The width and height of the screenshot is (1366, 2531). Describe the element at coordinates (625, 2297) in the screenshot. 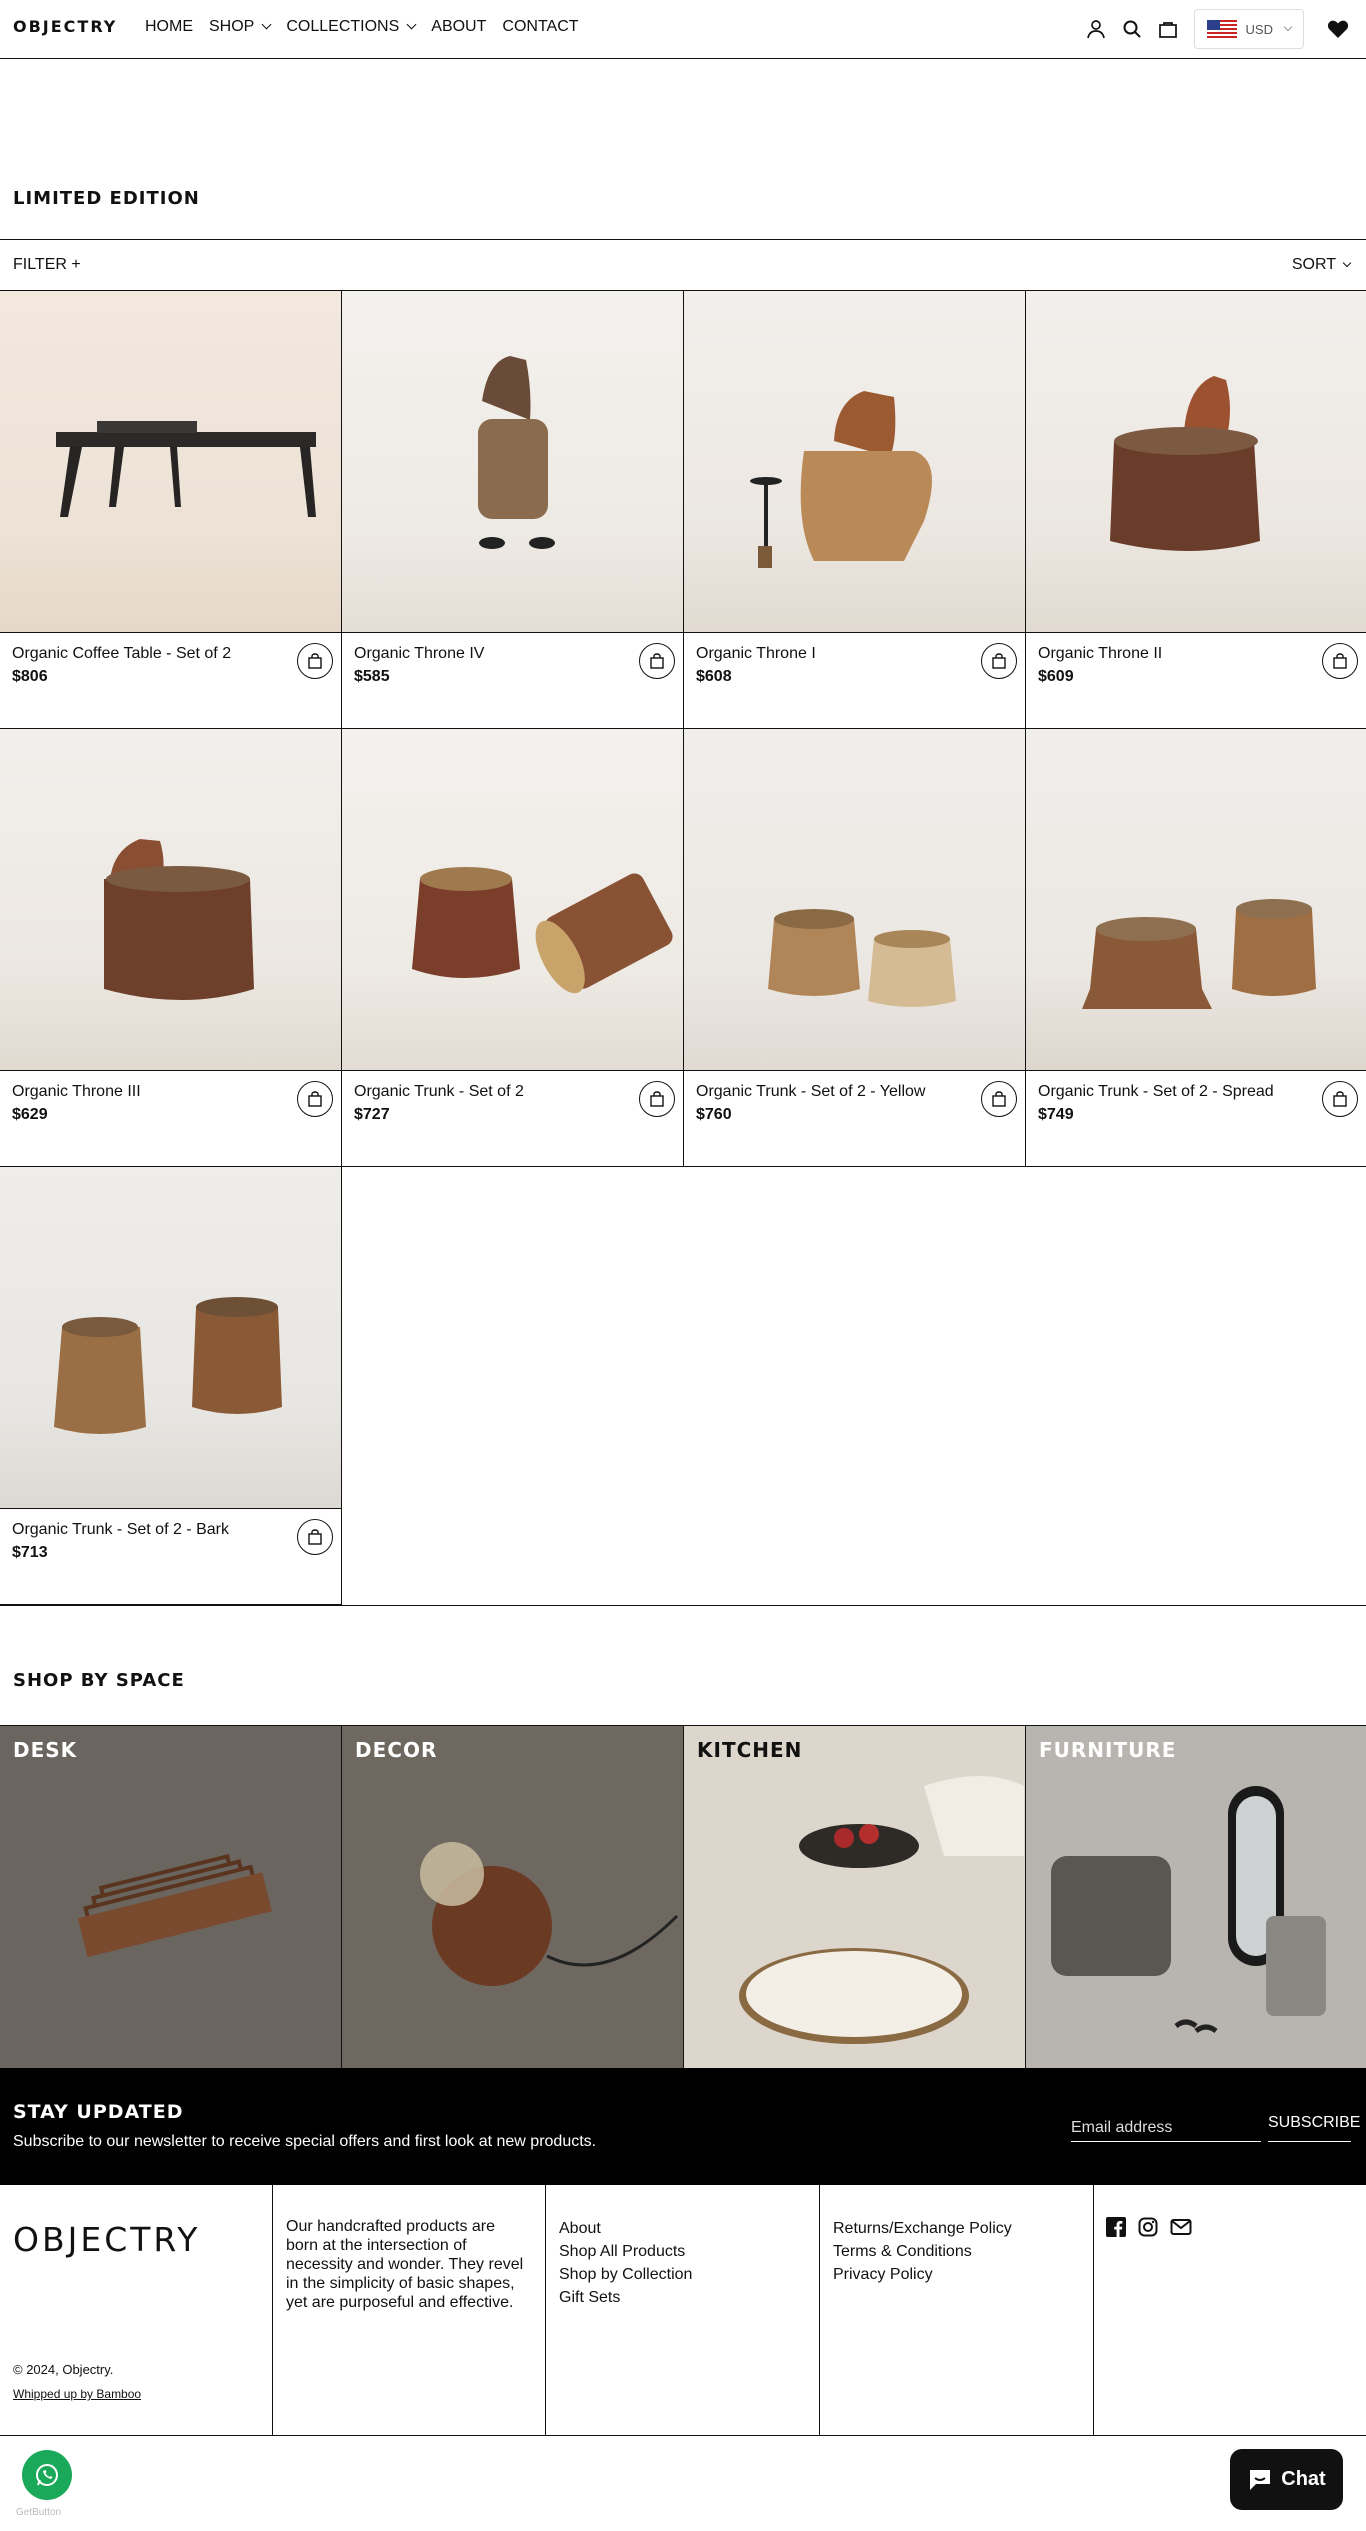

I see `footer-link-gift-sets: Gift Sets` at that location.